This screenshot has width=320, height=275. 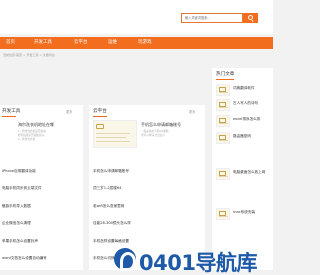 I want to click on list-item: 老wifi怎么查家里网, so click(x=108, y=206).